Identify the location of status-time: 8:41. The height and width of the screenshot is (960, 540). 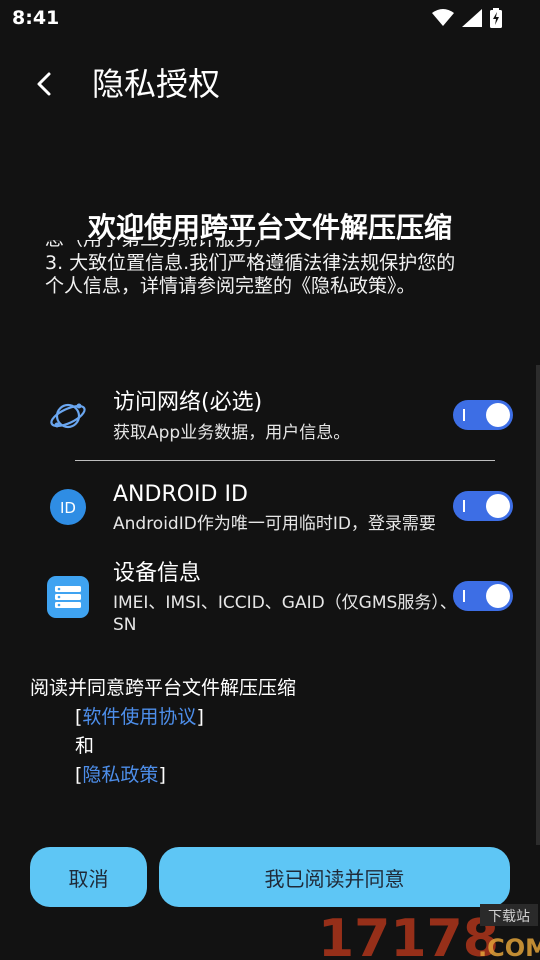
(36, 18).